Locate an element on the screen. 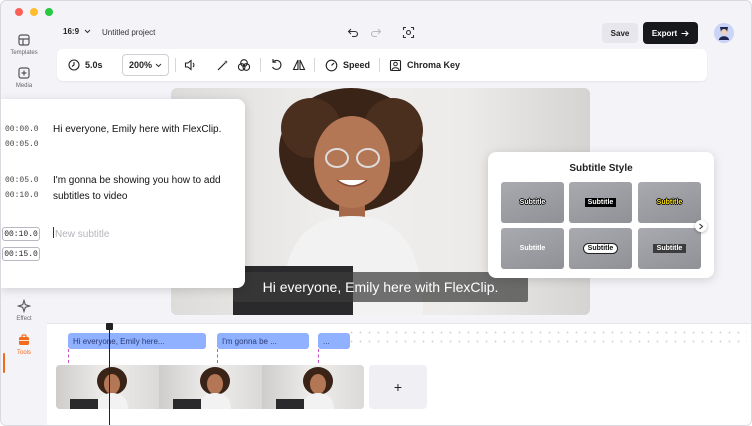 Image resolution: width=752 pixels, height=426 pixels. subtitle-style-boxed: Subtitle is located at coordinates (600, 202).